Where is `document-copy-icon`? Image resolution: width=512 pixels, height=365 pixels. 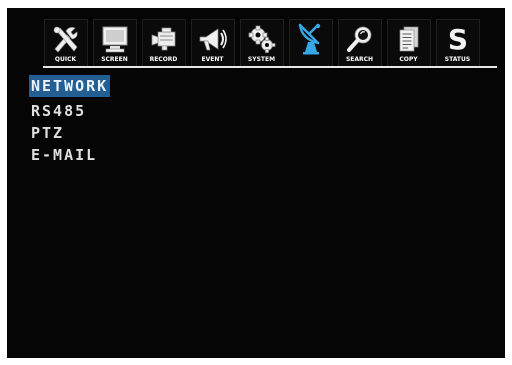
document-copy-icon is located at coordinates (409, 39).